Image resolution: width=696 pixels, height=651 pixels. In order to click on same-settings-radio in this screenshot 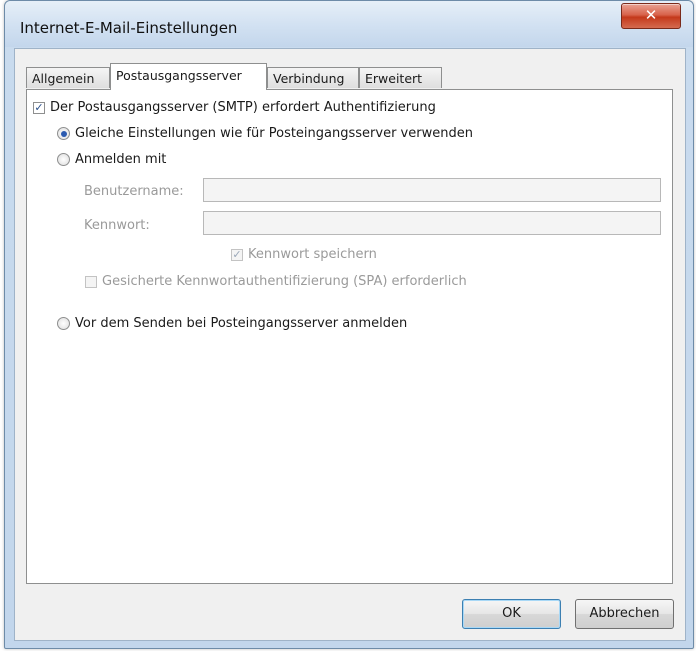, I will do `click(63, 133)`.